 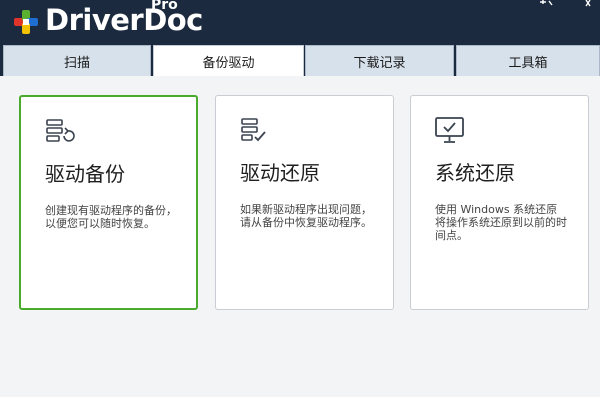 I want to click on card-description: 如果新驱动程序出现问题，请从备份中恢复驱动程序。, so click(x=306, y=216).